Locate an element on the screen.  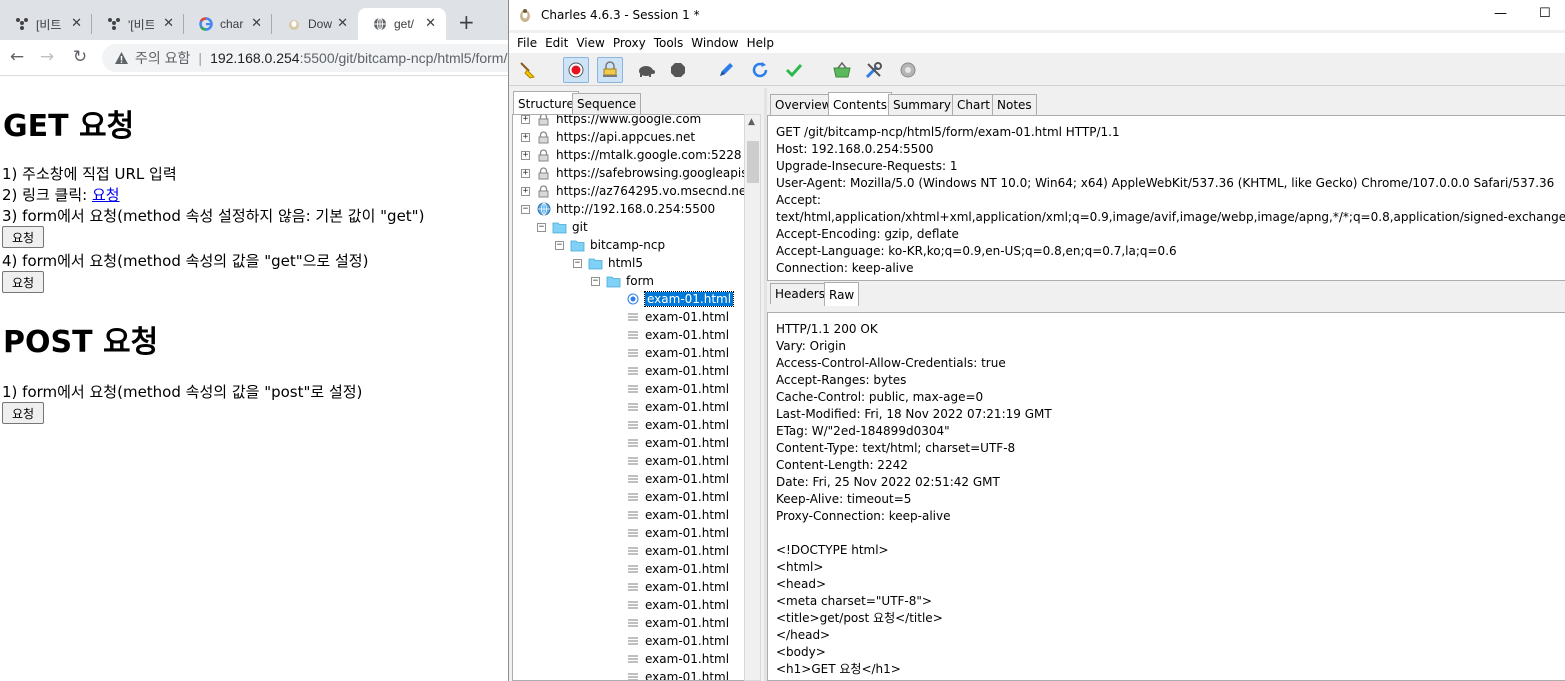
menu-edit: Edit is located at coordinates (556, 43).